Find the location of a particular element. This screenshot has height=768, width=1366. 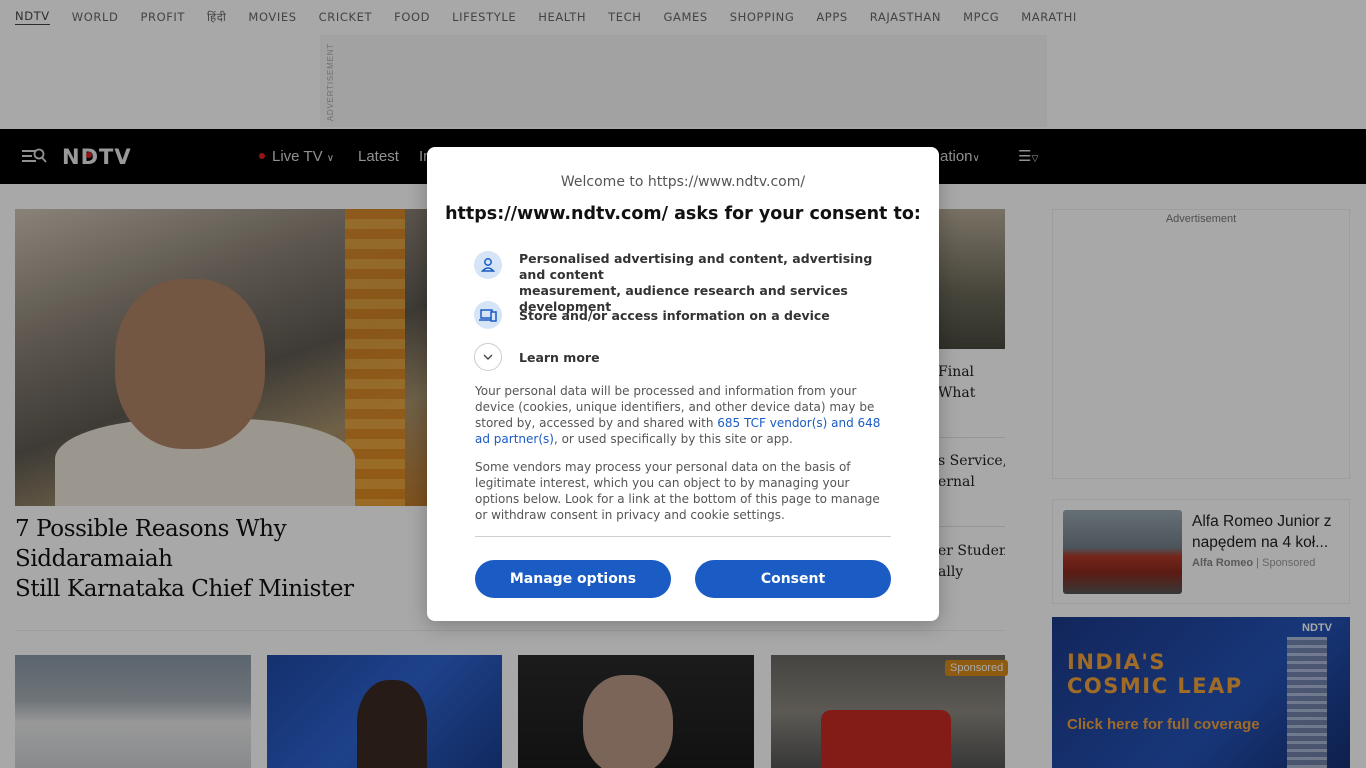

welcome-text: Welcome to https://www.ndtv.com/ is located at coordinates (683, 182).